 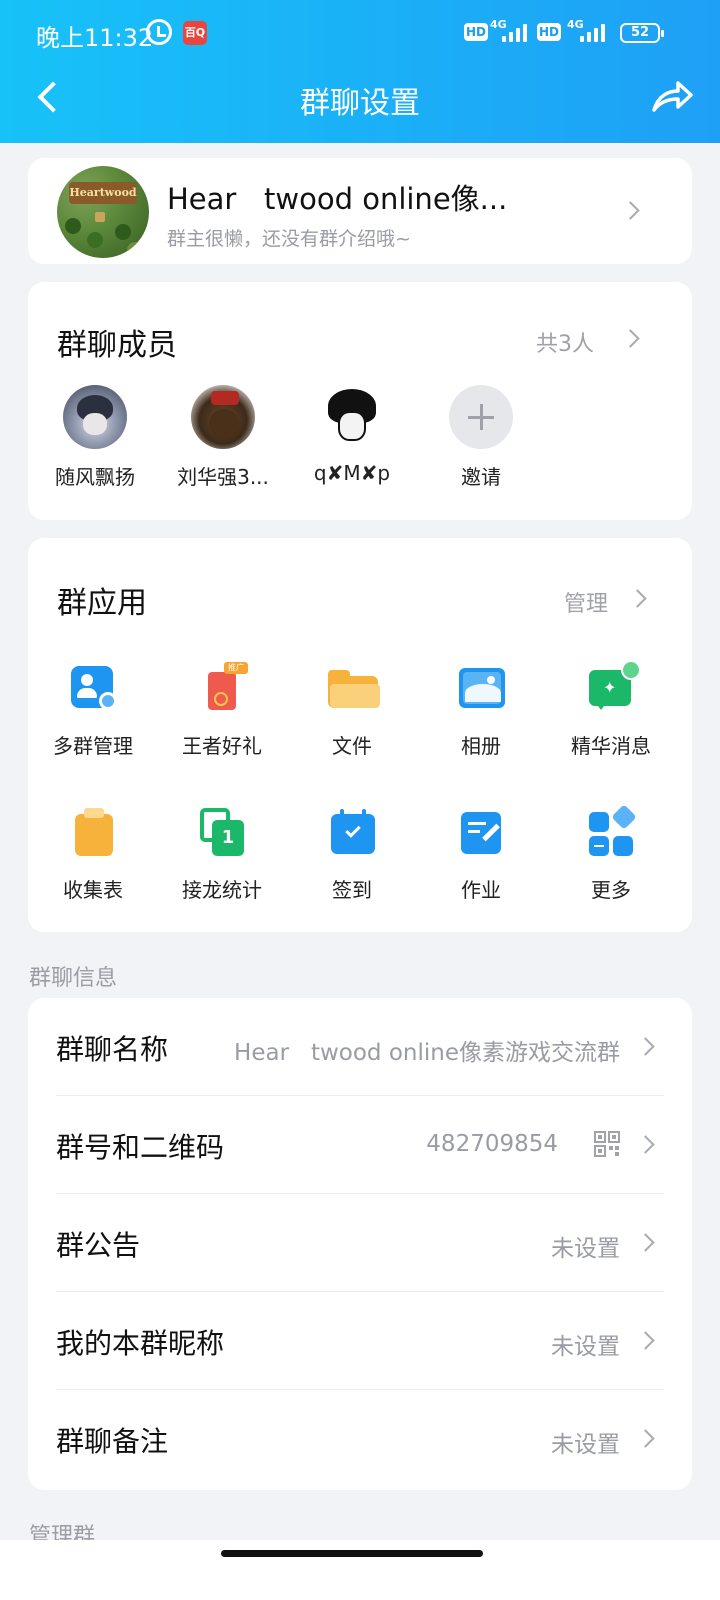 I want to click on row-group-name: 群聊名称 Hear twood online像素游戏交流群, so click(x=360, y=1047).